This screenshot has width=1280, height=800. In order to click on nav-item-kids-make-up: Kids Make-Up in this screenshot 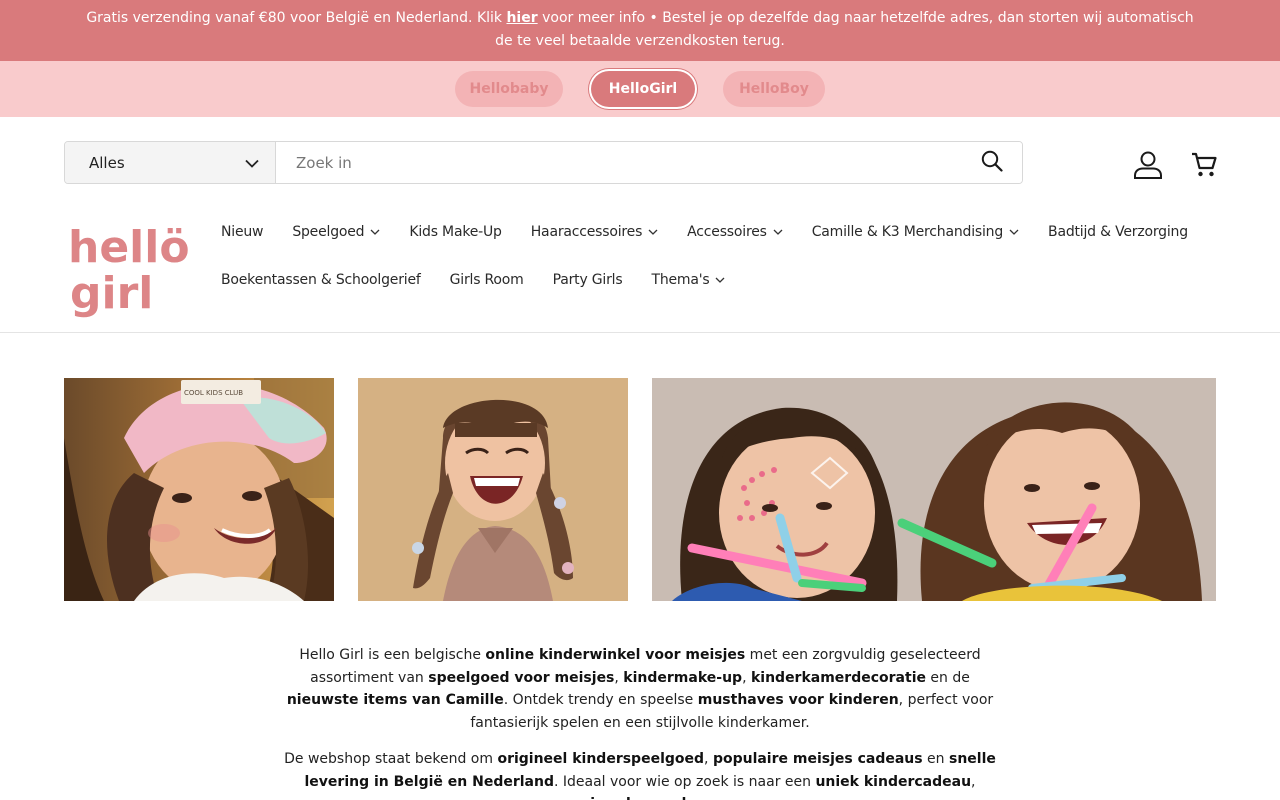, I will do `click(455, 232)`.